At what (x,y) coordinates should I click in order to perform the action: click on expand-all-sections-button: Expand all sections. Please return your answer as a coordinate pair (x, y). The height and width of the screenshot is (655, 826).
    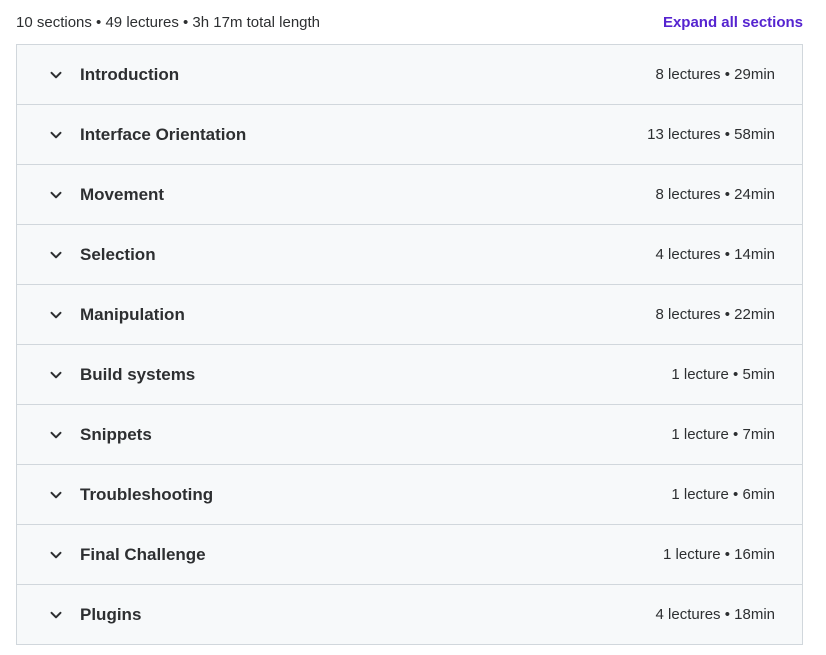
    Looking at the image, I should click on (733, 22).